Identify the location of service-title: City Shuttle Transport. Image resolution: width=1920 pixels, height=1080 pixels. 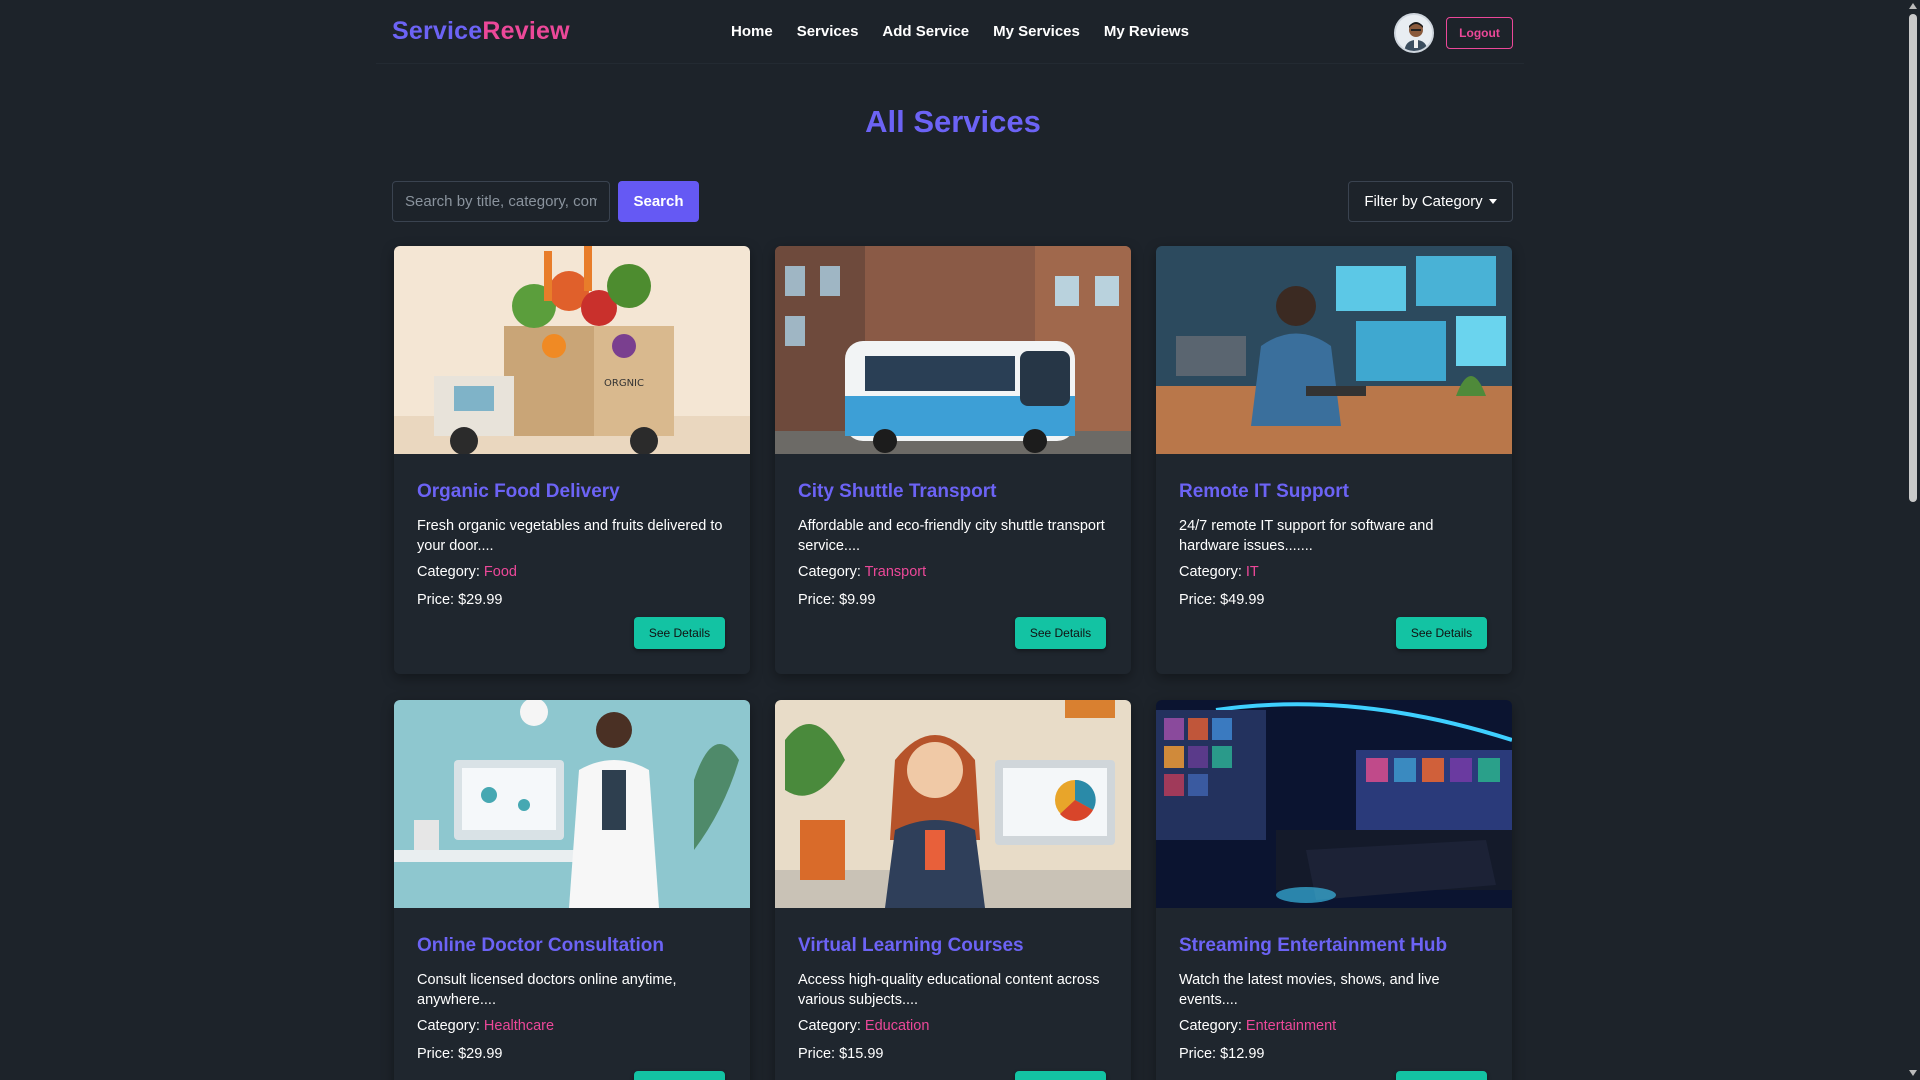
(897, 491).